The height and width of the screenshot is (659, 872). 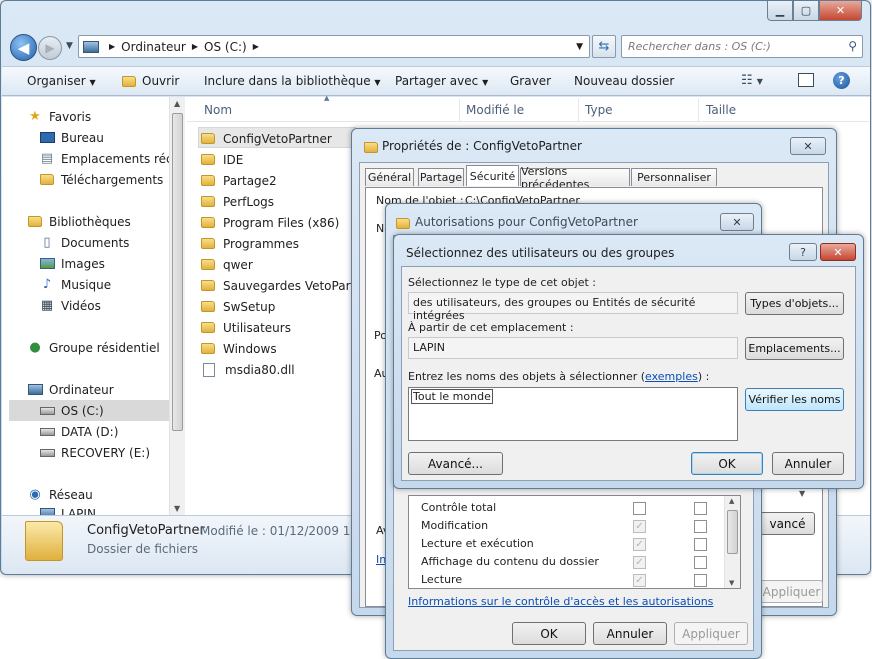 What do you see at coordinates (671, 376) in the screenshot?
I see `examples-link: exemples` at bounding box center [671, 376].